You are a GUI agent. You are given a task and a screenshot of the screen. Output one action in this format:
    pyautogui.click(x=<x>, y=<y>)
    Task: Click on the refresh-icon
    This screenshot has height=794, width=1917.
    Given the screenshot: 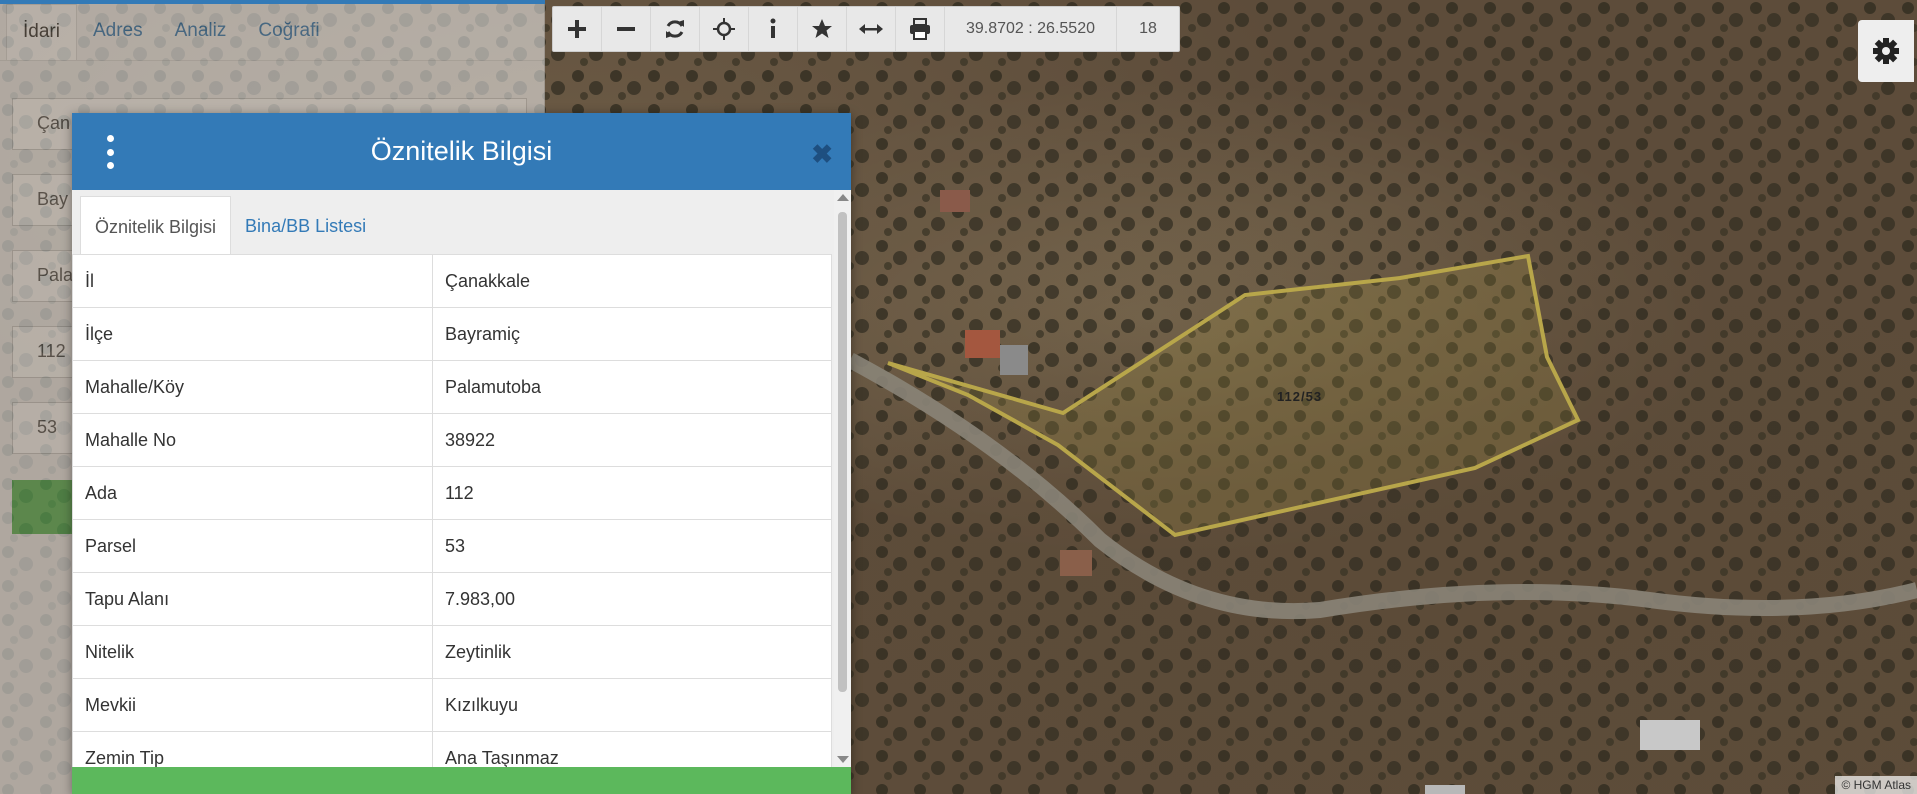 What is the action you would take?
    pyautogui.click(x=675, y=29)
    